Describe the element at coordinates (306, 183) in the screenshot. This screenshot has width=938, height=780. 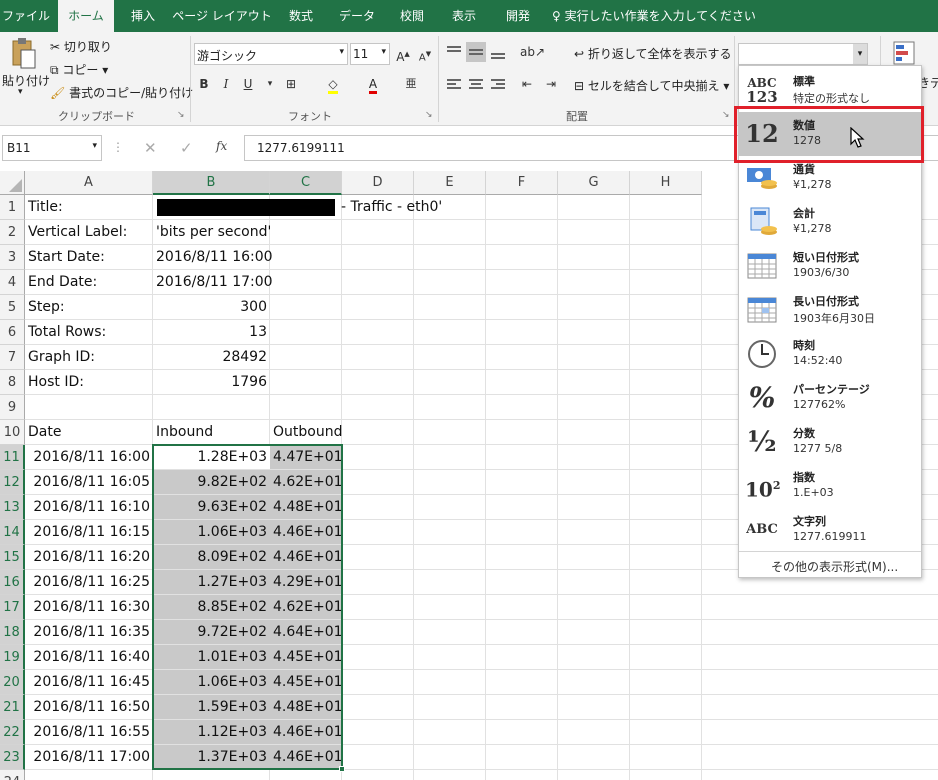
I see `column-header-c: C` at that location.